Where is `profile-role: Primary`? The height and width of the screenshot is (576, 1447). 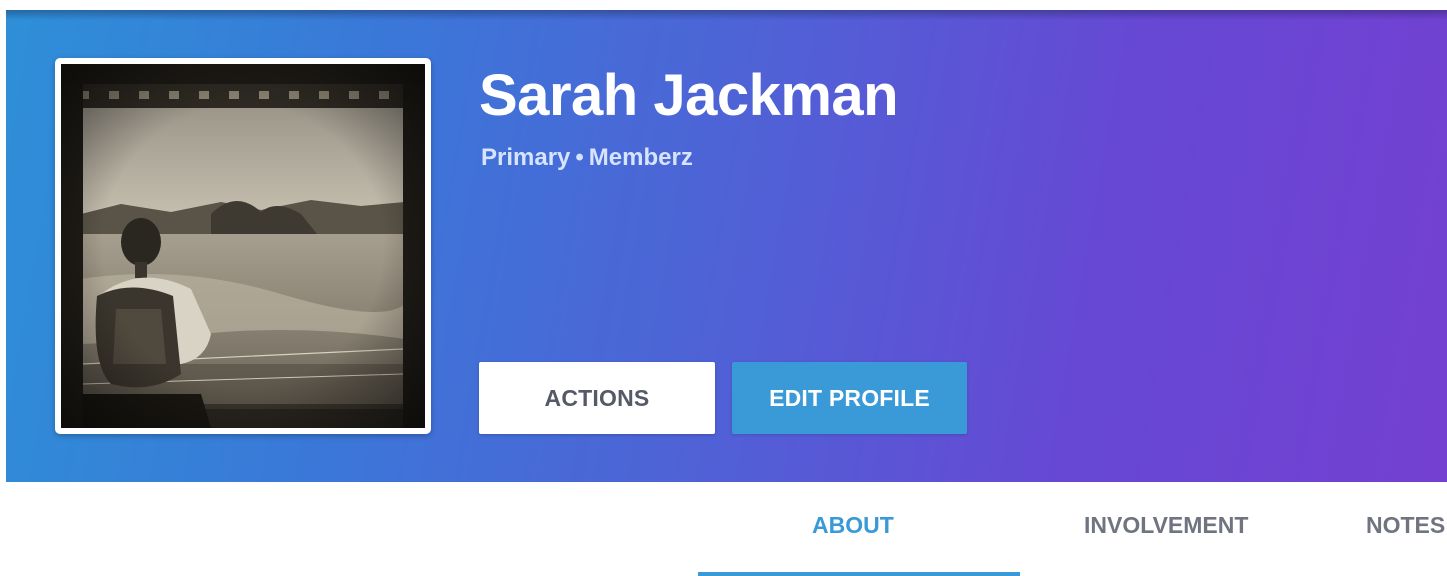 profile-role: Primary is located at coordinates (526, 157).